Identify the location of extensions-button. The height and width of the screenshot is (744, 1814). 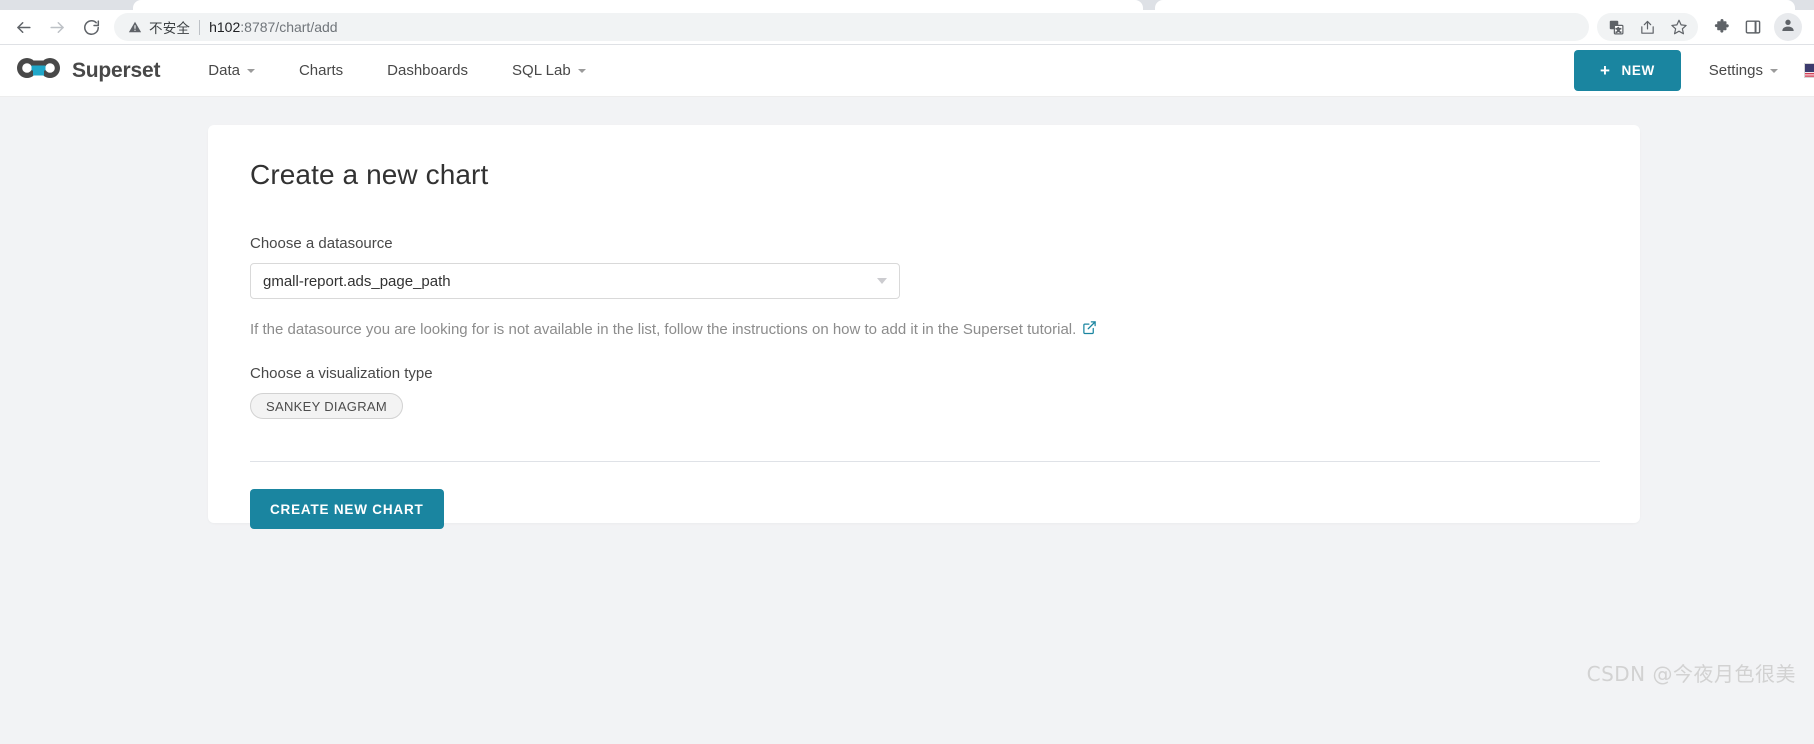
(1721, 27).